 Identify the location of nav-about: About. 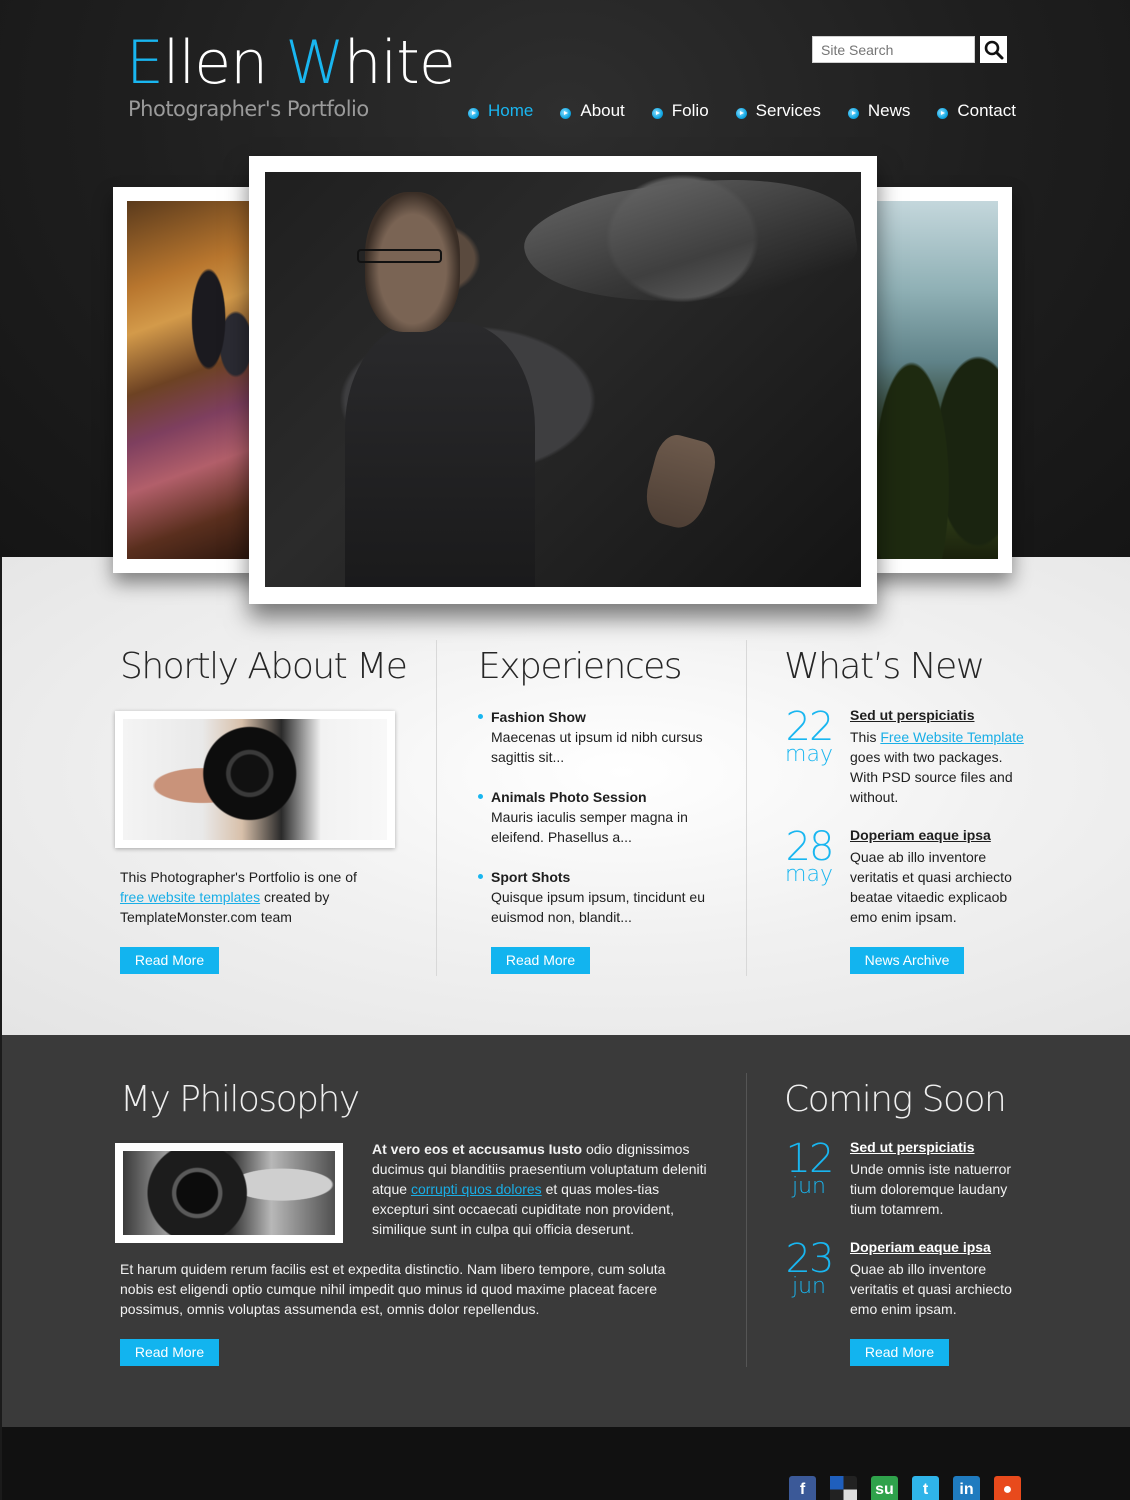
(592, 111).